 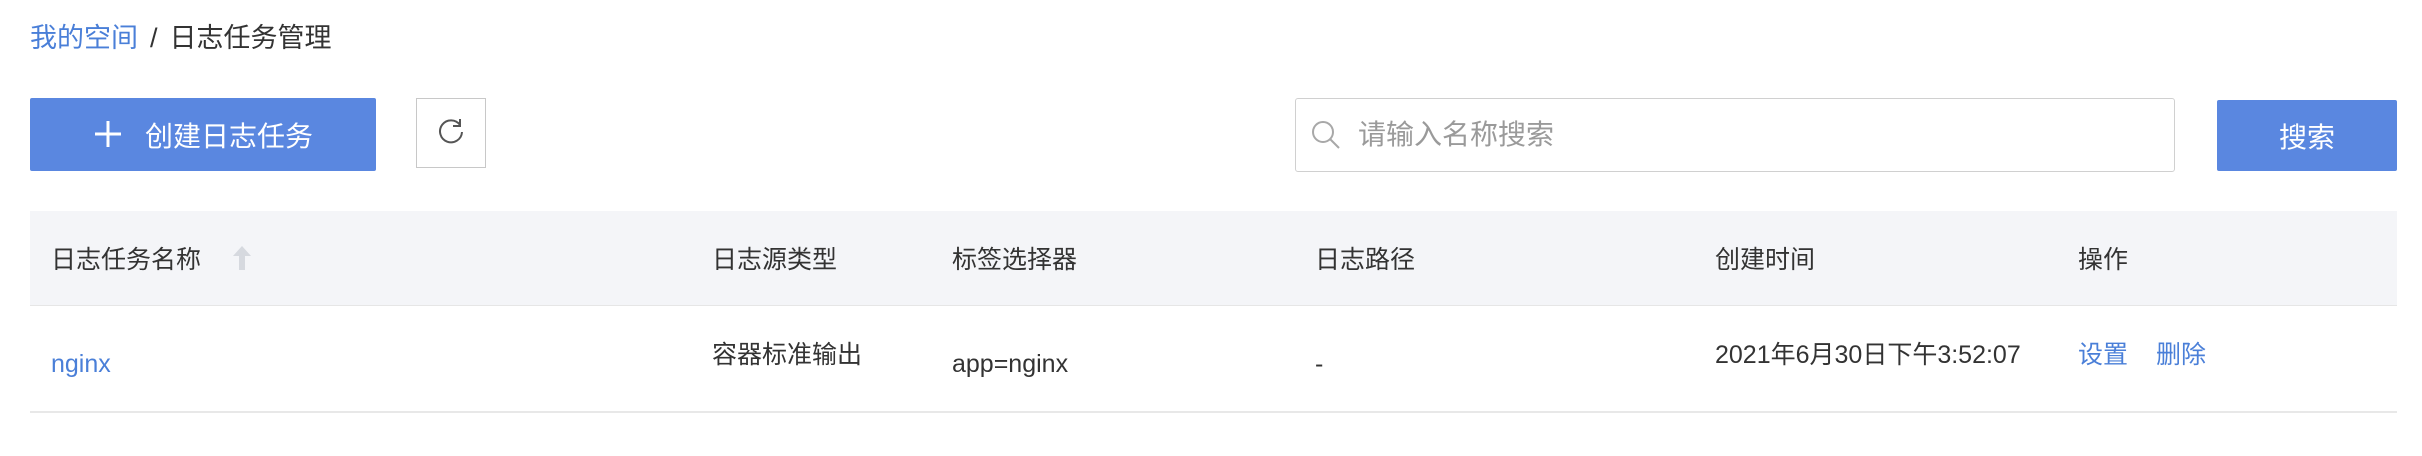 I want to click on breadcrumb: 我的空间 / 日志任务管理, so click(x=181, y=38).